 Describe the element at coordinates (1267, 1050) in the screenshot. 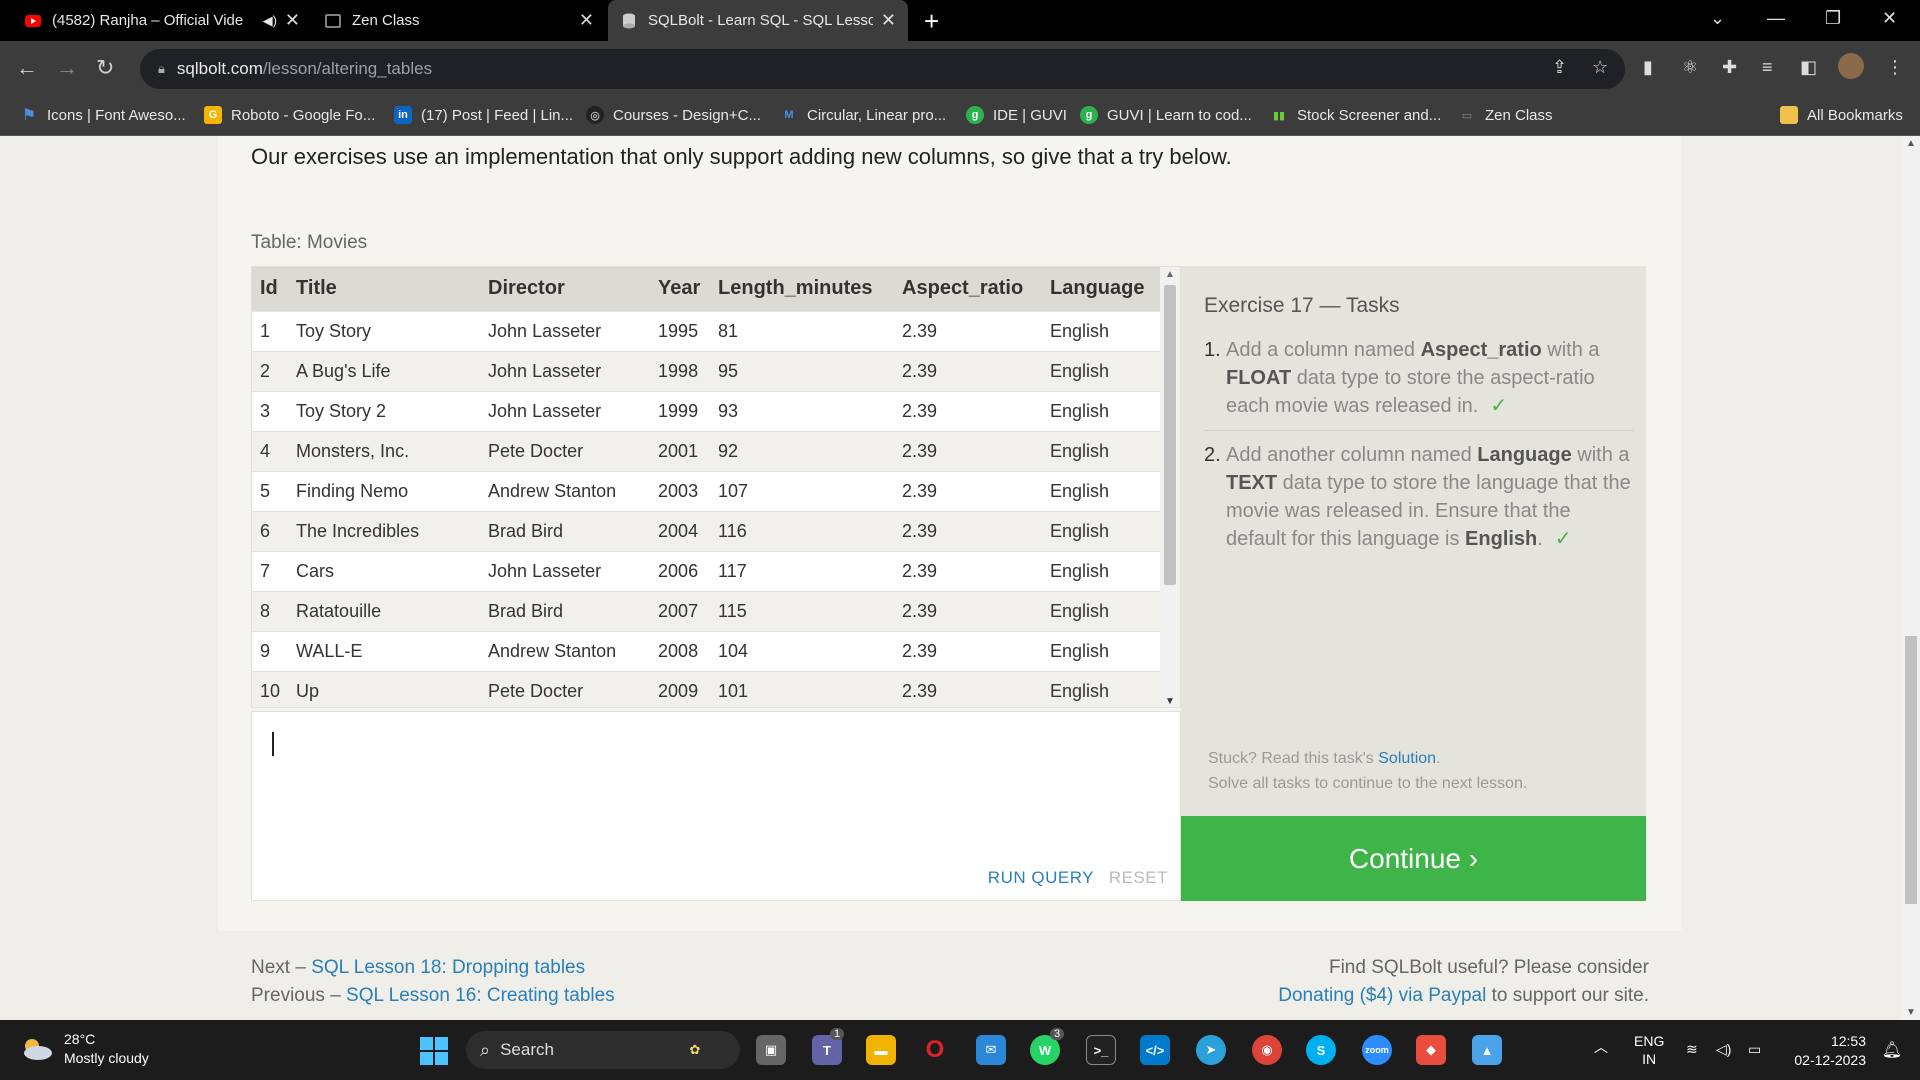

I see `chrome-icon: ◉` at that location.